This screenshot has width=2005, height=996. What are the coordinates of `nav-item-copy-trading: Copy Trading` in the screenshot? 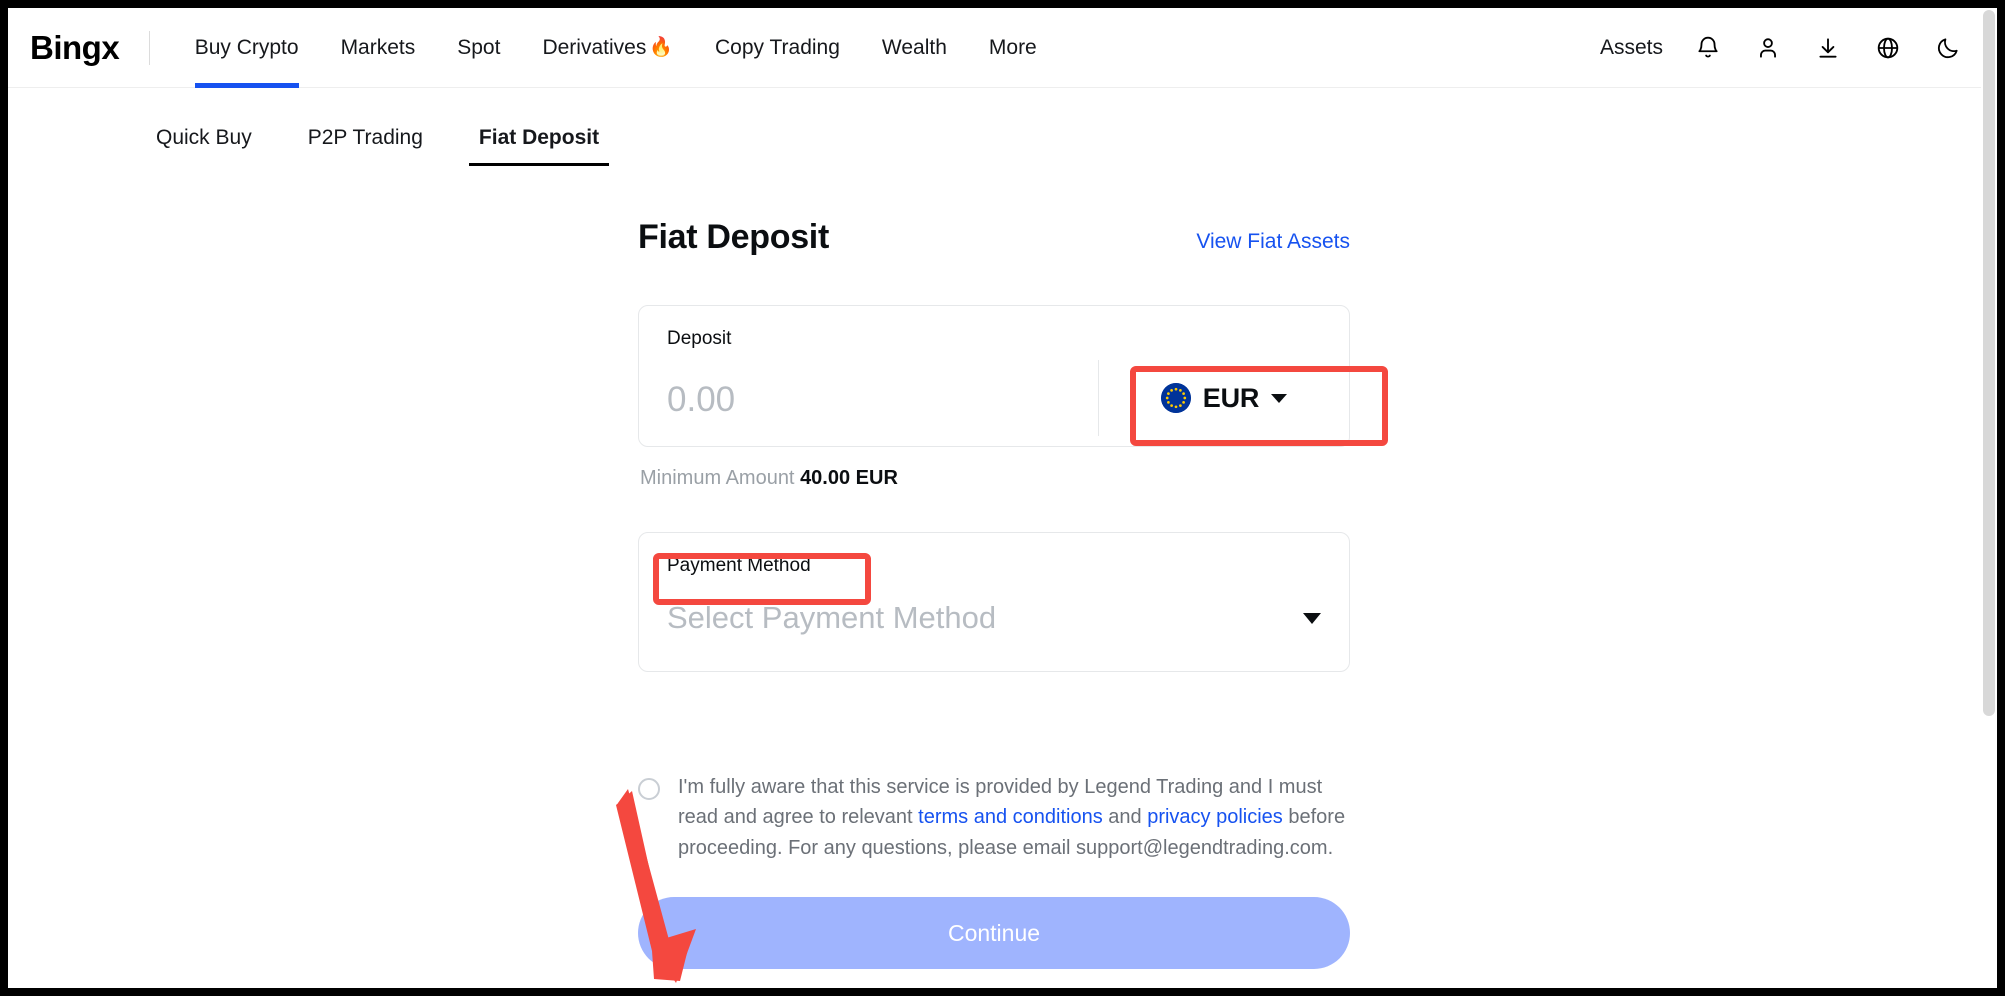 It's located at (777, 48).